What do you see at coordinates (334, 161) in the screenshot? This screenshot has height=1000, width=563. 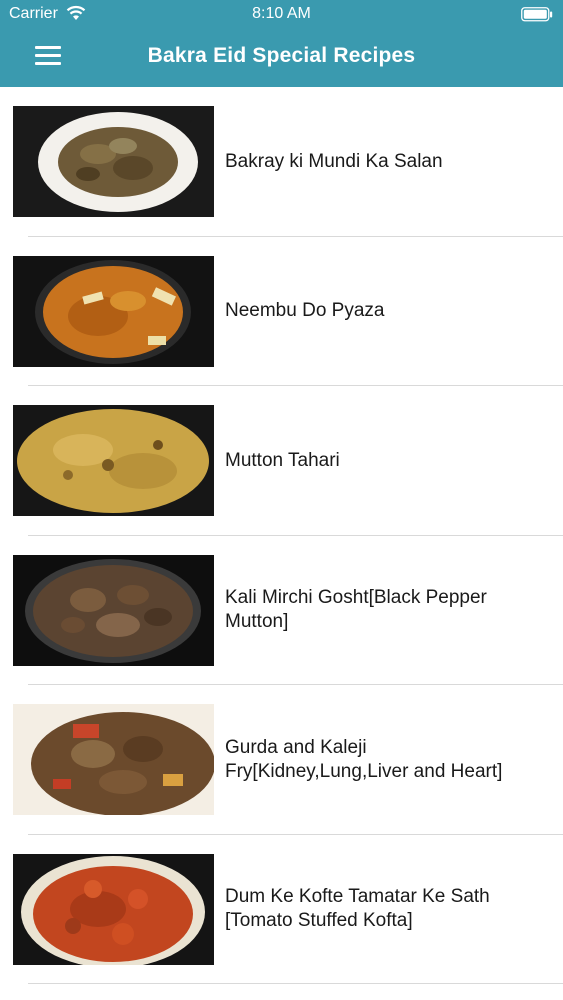 I see `recipe-title: Bakray ki Mundi Ka Salan` at bounding box center [334, 161].